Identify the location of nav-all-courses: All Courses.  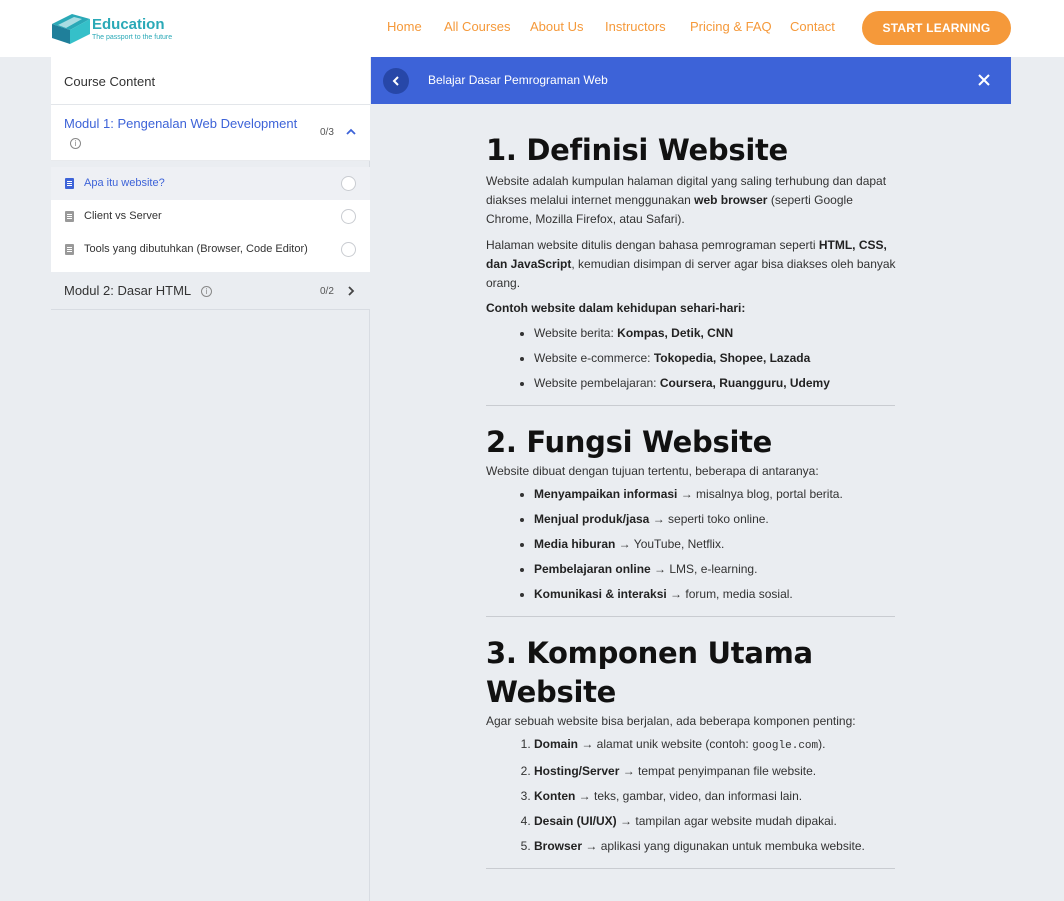
(477, 26).